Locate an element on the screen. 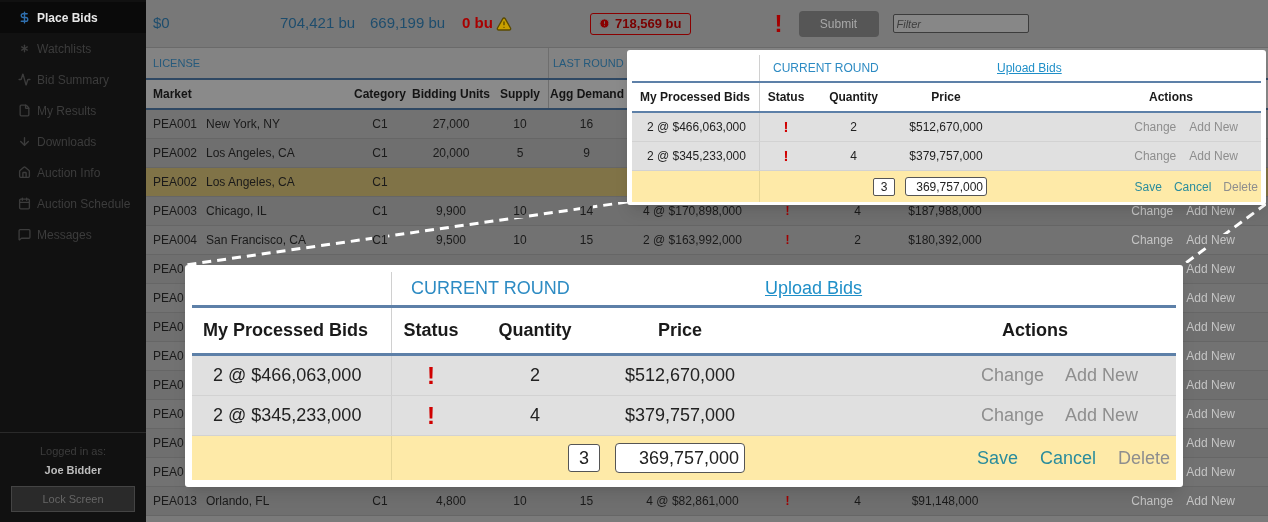 This screenshot has width=1268, height=522. column-header: Agg Demand is located at coordinates (586, 94).